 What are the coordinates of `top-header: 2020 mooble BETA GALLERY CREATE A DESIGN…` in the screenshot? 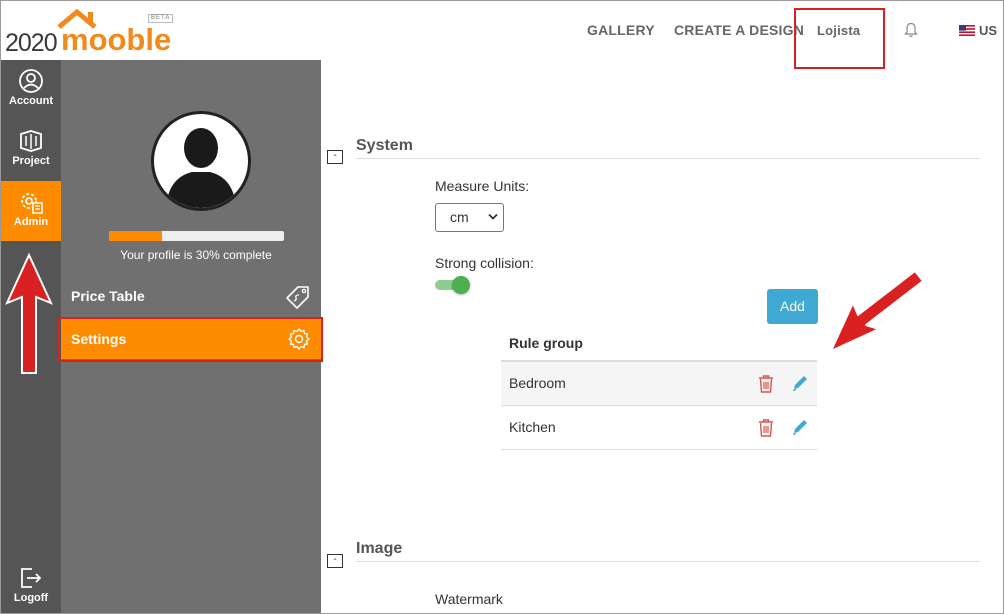 It's located at (502, 35).